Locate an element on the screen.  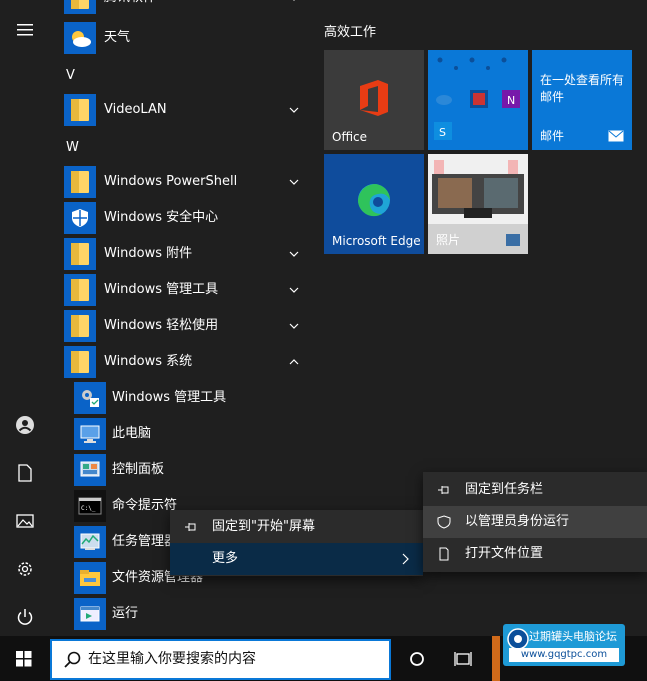
chevron-right-icon is located at coordinates (405, 559).